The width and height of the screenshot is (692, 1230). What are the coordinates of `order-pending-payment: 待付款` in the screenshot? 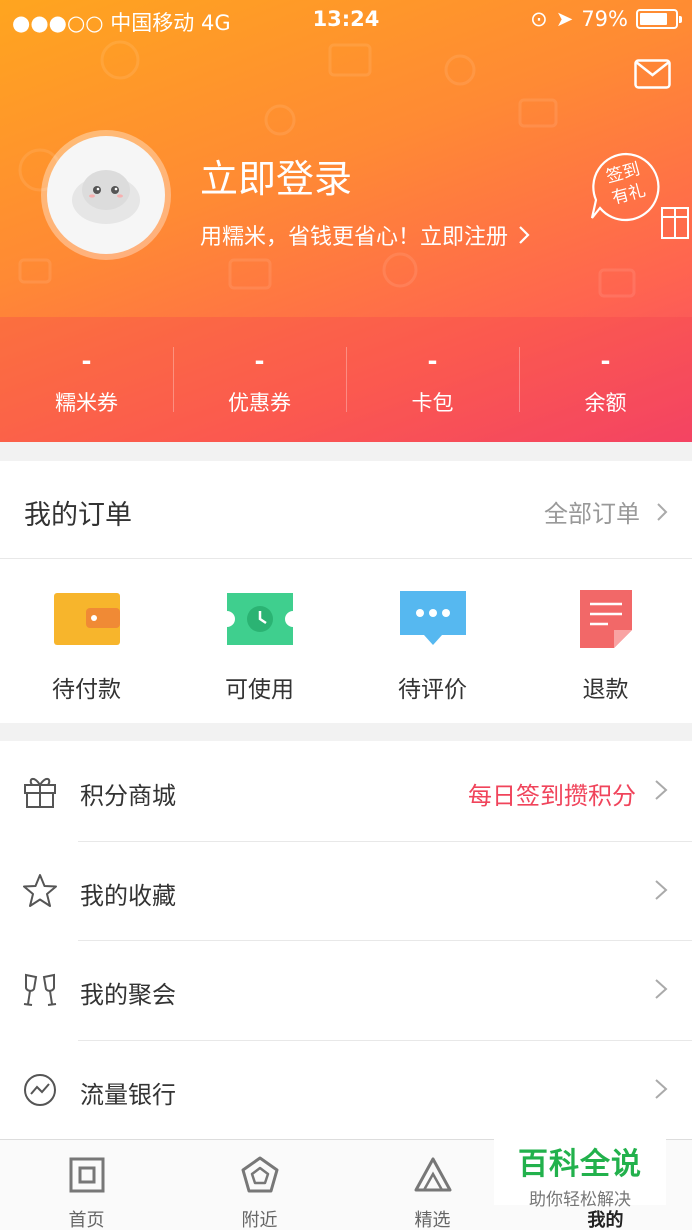 It's located at (86, 640).